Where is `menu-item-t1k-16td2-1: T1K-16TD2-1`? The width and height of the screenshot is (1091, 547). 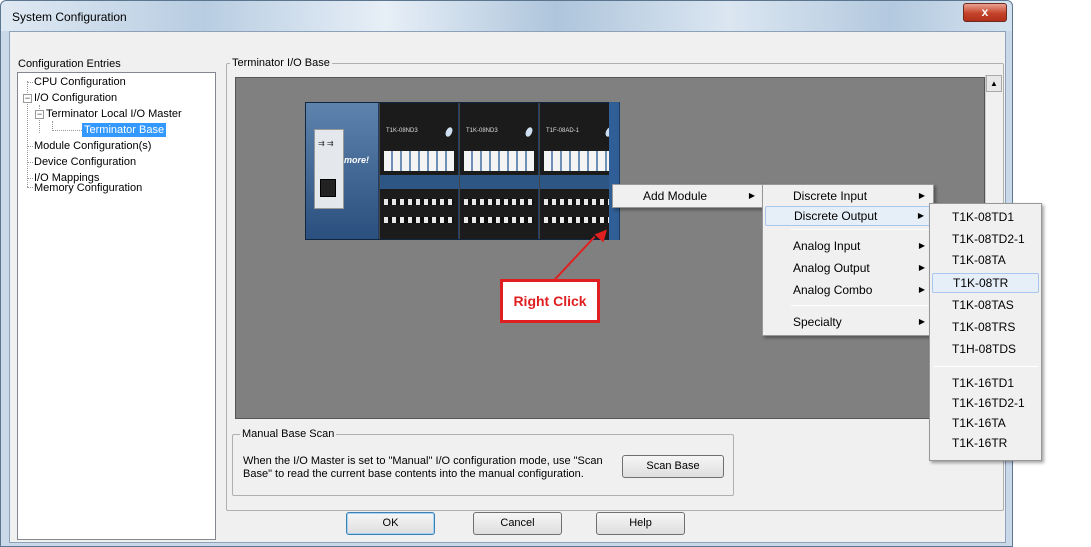 menu-item-t1k-16td2-1: T1K-16TD2-1 is located at coordinates (985, 403).